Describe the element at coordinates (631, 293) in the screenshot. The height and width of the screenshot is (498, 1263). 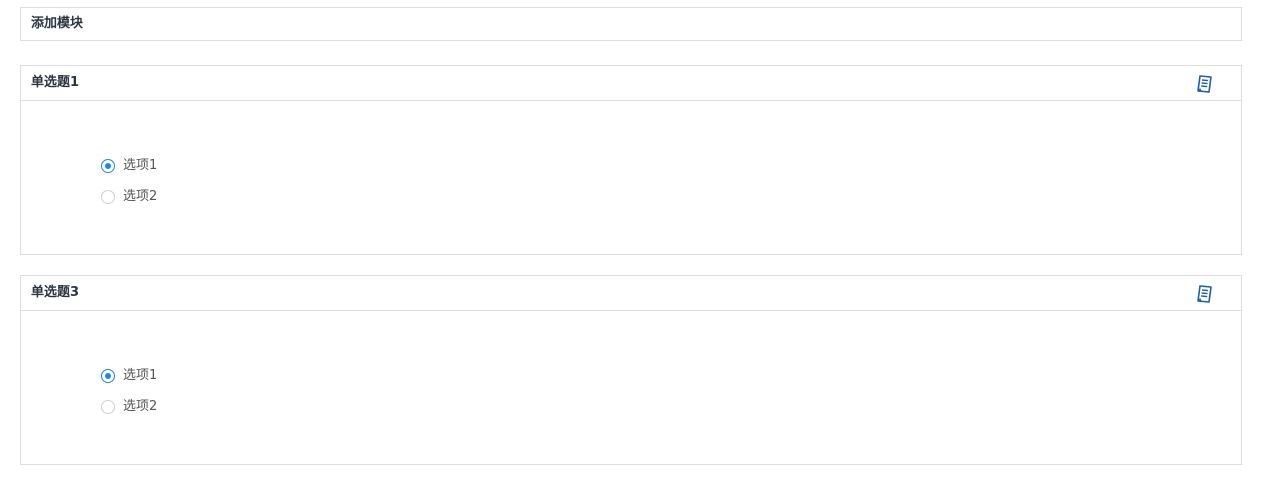
I see `question-header: 单选题3` at that location.